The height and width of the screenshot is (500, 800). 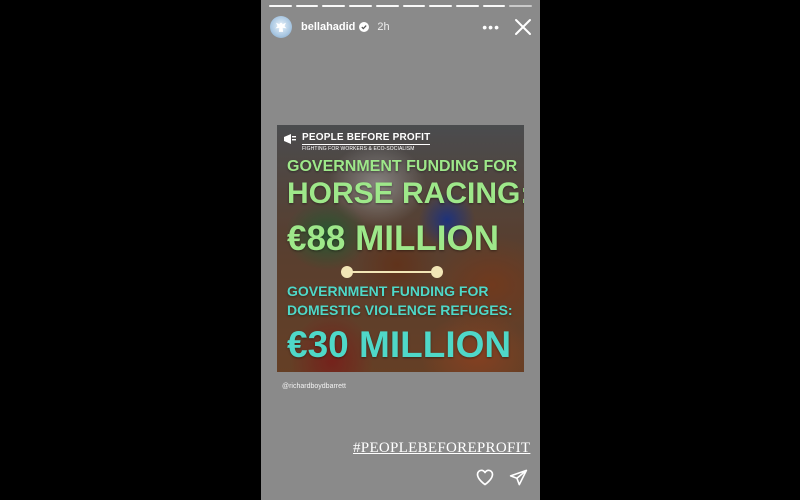 What do you see at coordinates (364, 27) in the screenshot?
I see `verified-badge-icon` at bounding box center [364, 27].